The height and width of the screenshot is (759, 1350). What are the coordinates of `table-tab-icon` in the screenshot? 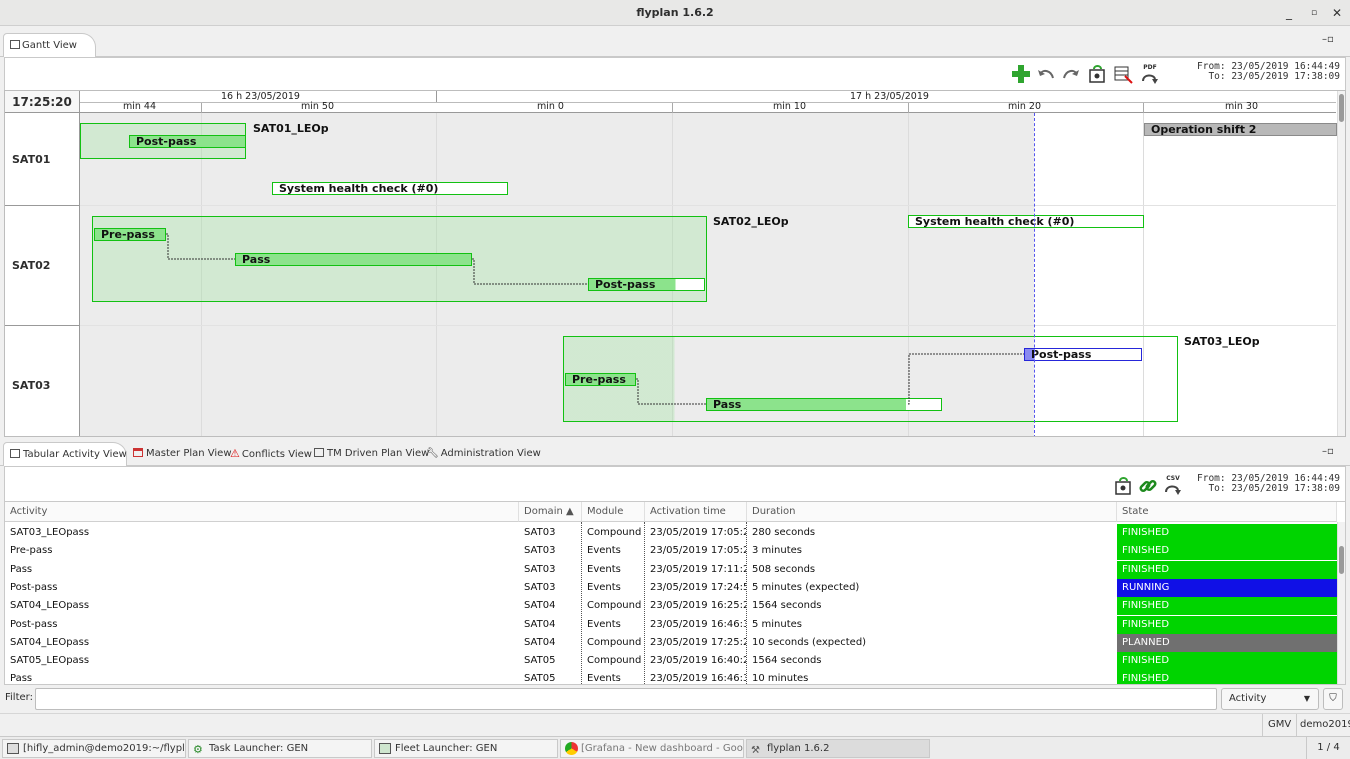 It's located at (15, 453).